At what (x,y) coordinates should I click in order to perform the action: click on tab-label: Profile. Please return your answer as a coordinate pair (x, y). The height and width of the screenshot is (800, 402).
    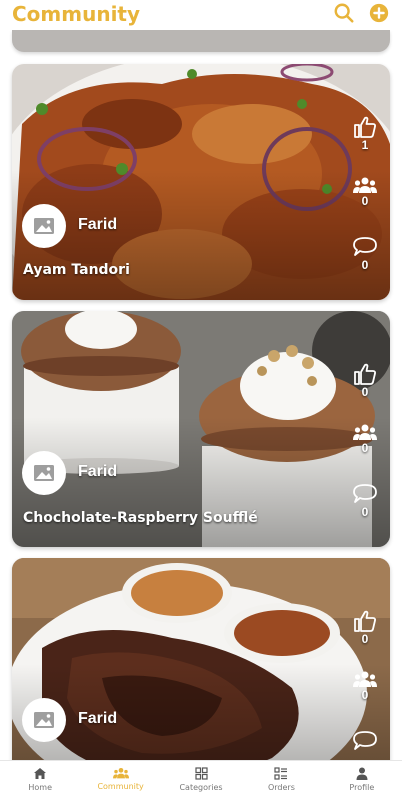
    Looking at the image, I should click on (362, 787).